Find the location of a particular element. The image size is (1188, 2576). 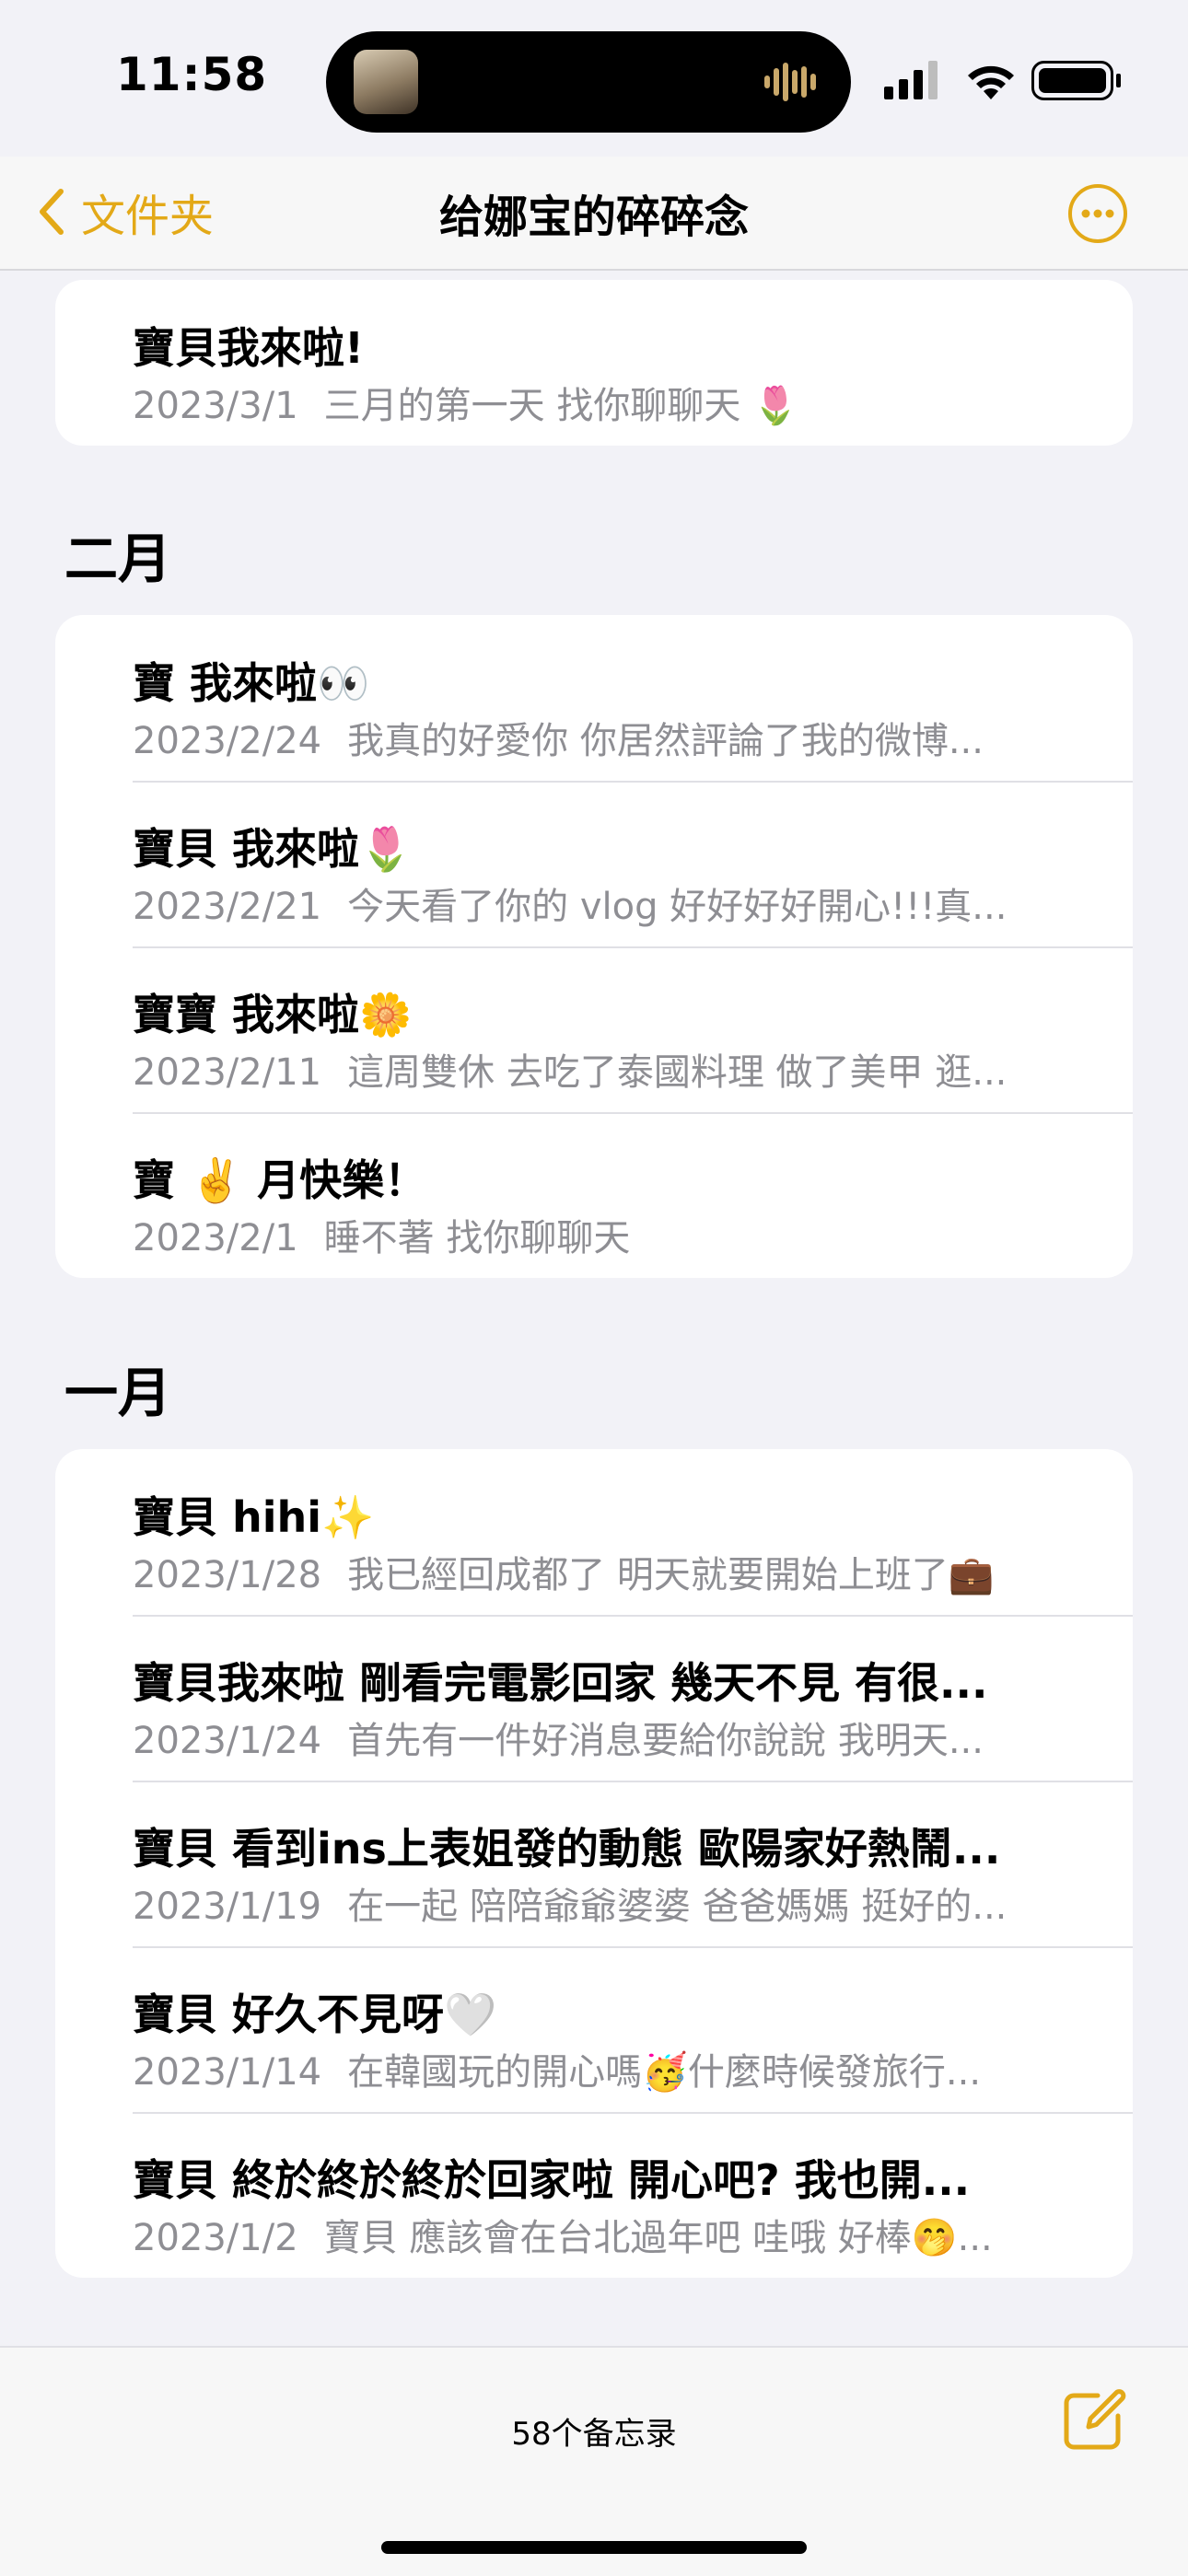

back-button: 文件夹 is located at coordinates (125, 212).